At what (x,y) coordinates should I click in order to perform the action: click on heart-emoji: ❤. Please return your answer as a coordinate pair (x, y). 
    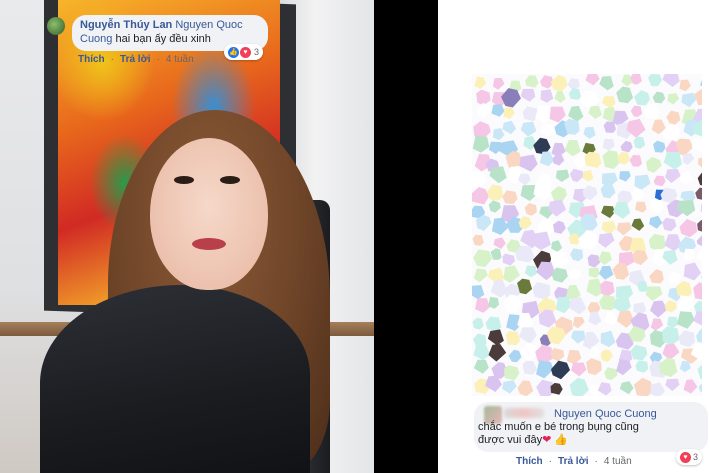
    Looking at the image, I should click on (547, 440).